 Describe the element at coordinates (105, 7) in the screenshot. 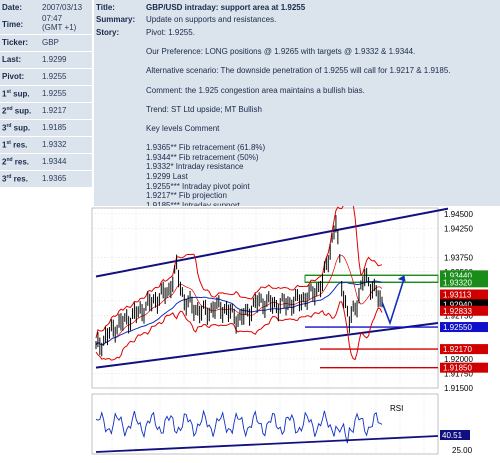

I see `title-label: Title:` at that location.